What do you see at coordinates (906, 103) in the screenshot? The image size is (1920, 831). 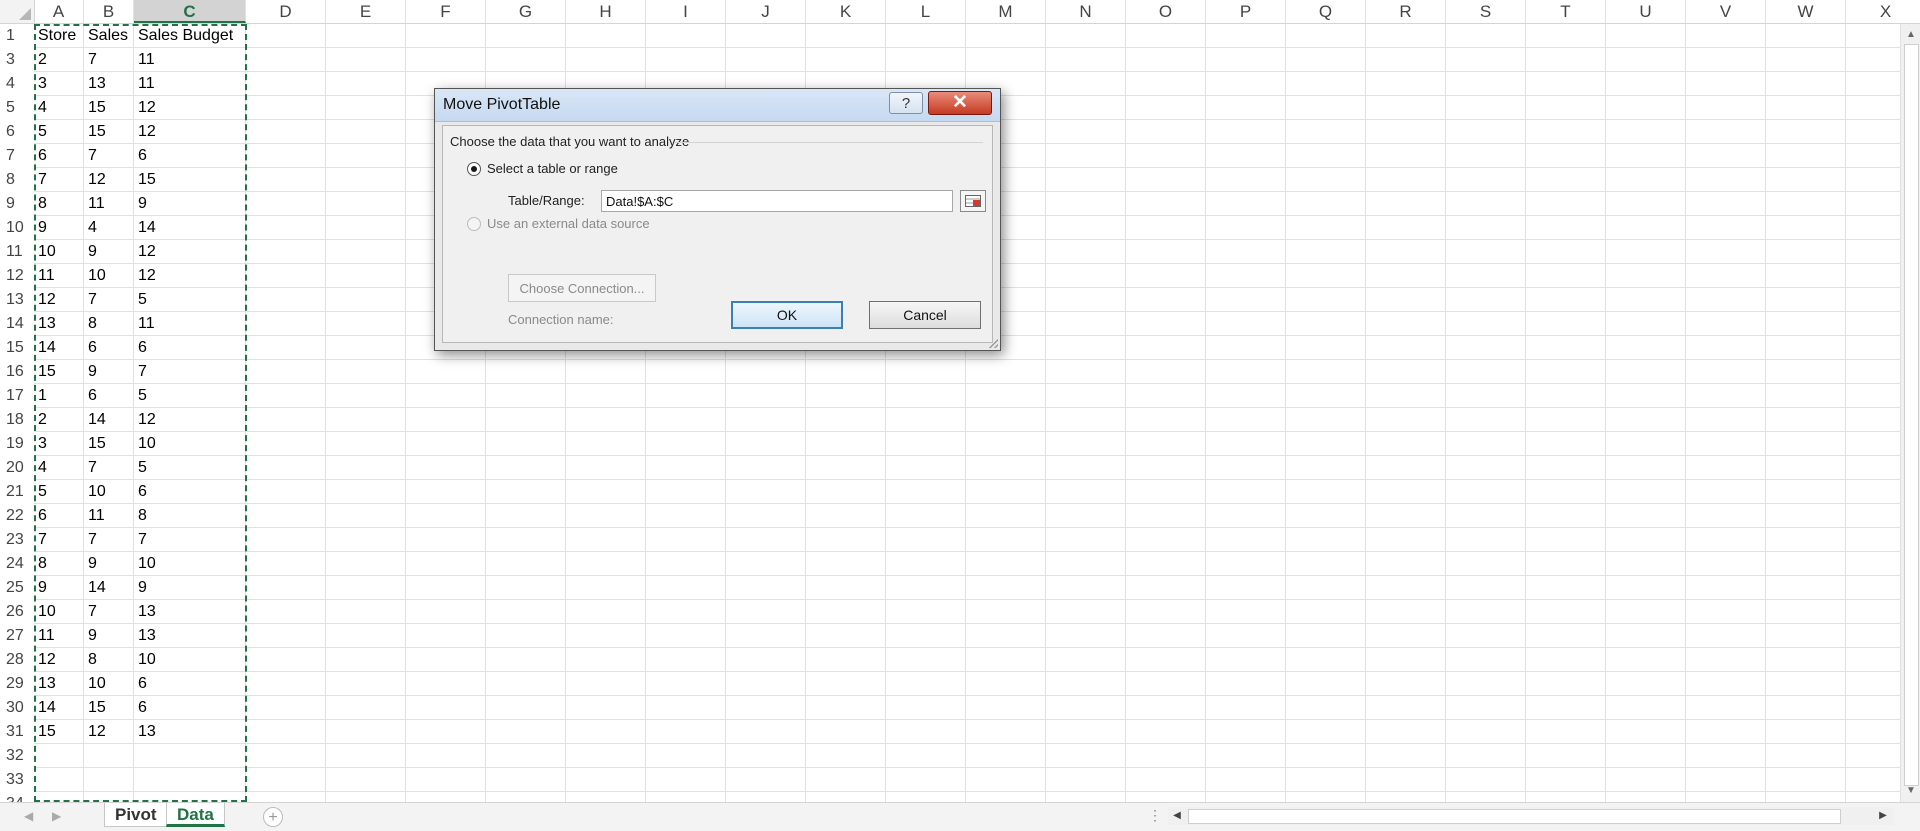 I see `help-button: ?` at bounding box center [906, 103].